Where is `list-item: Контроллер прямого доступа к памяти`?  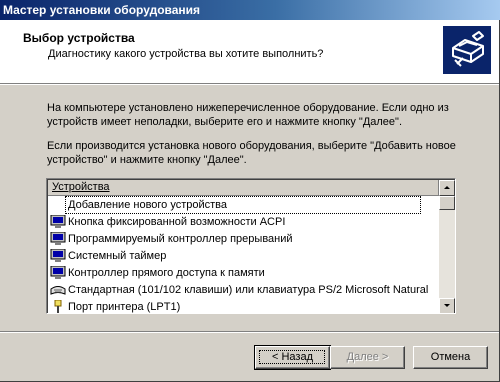
list-item: Контроллер прямого доступа к памяти is located at coordinates (243, 273).